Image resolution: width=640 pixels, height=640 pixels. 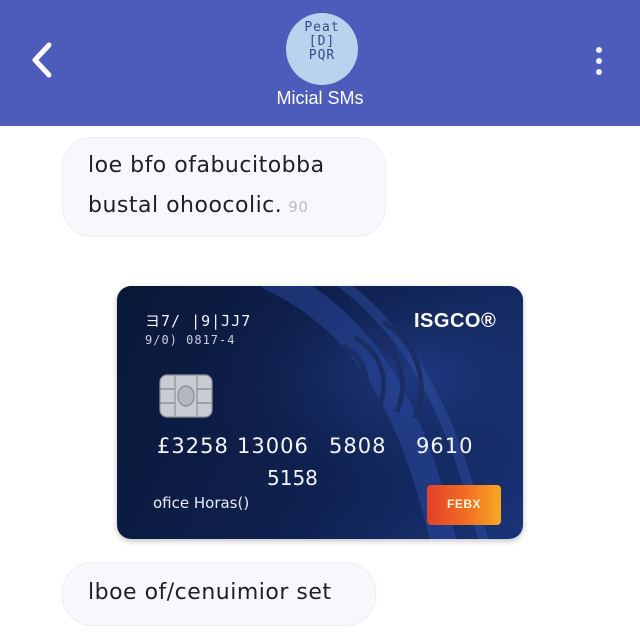 What do you see at coordinates (292, 478) in the screenshot?
I see `card-expiry: 5158` at bounding box center [292, 478].